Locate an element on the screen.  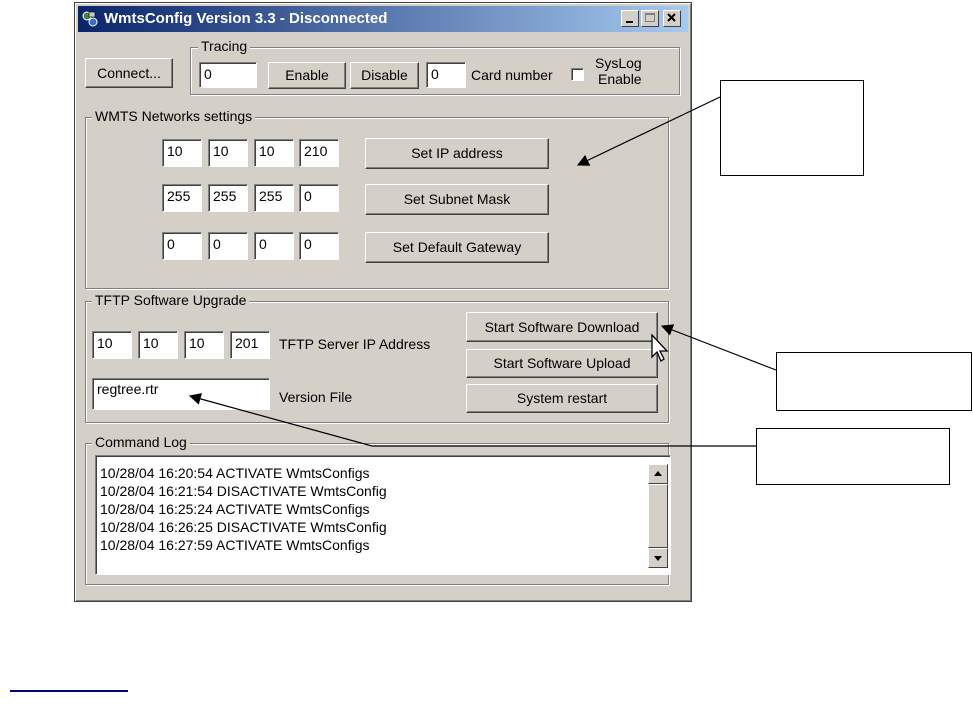
scroll-down-button is located at coordinates (658, 558).